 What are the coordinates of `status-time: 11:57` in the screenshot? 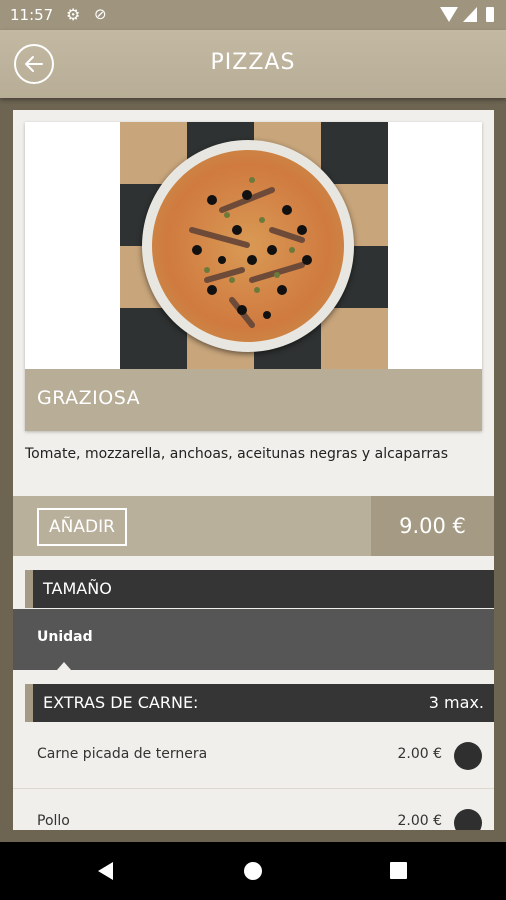 It's located at (32, 15).